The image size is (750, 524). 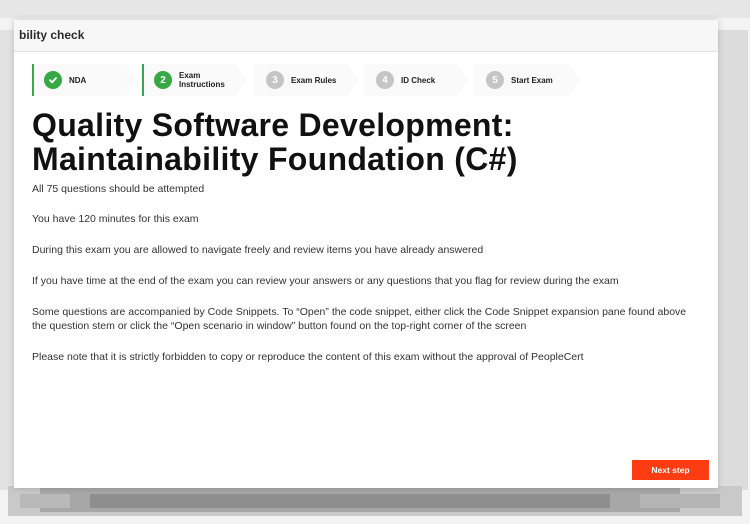 I want to click on step-number-3: 3, so click(x=275, y=80).